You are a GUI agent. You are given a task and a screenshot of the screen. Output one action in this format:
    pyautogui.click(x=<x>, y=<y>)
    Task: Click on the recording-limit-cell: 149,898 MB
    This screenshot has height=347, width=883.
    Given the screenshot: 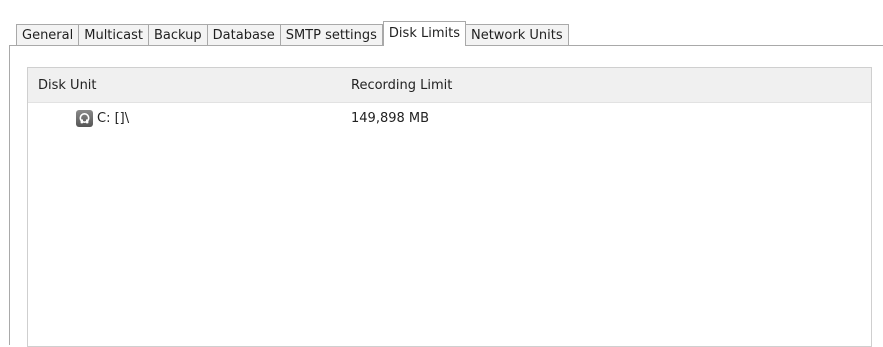 What is the action you would take?
    pyautogui.click(x=390, y=118)
    